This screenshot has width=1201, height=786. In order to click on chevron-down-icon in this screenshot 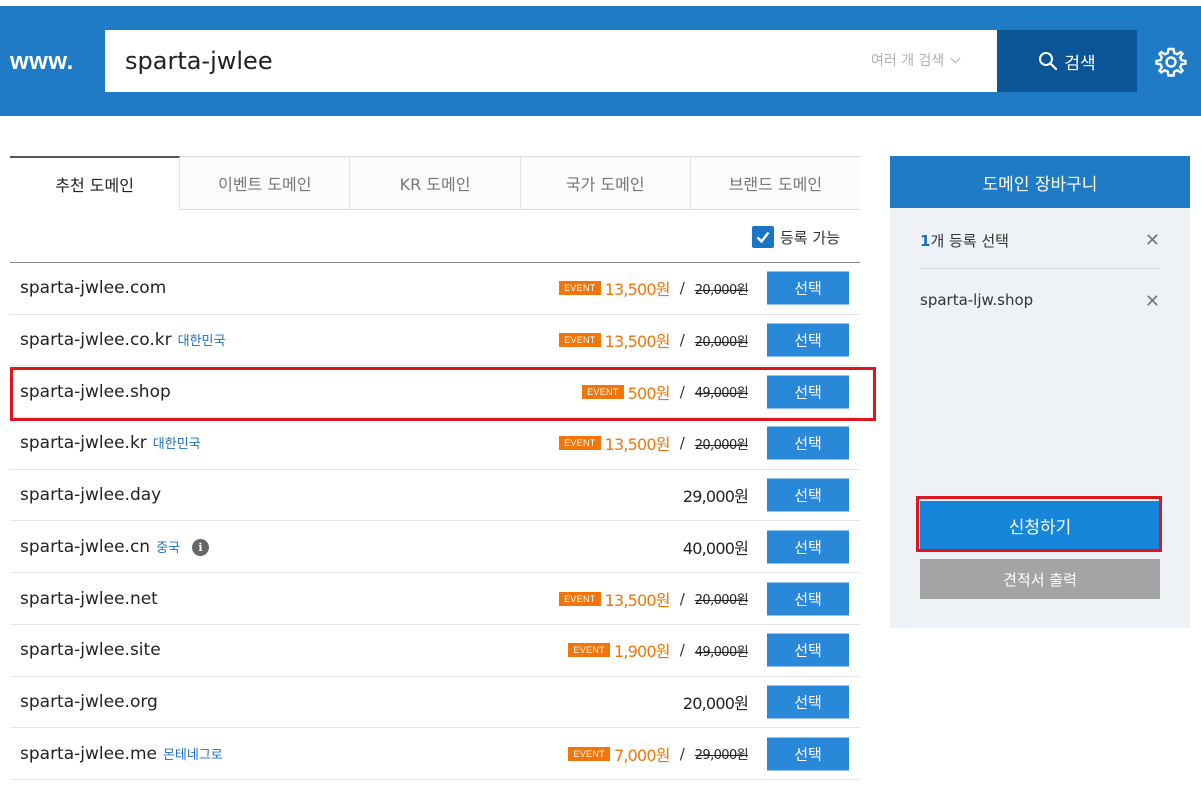, I will do `click(955, 58)`.